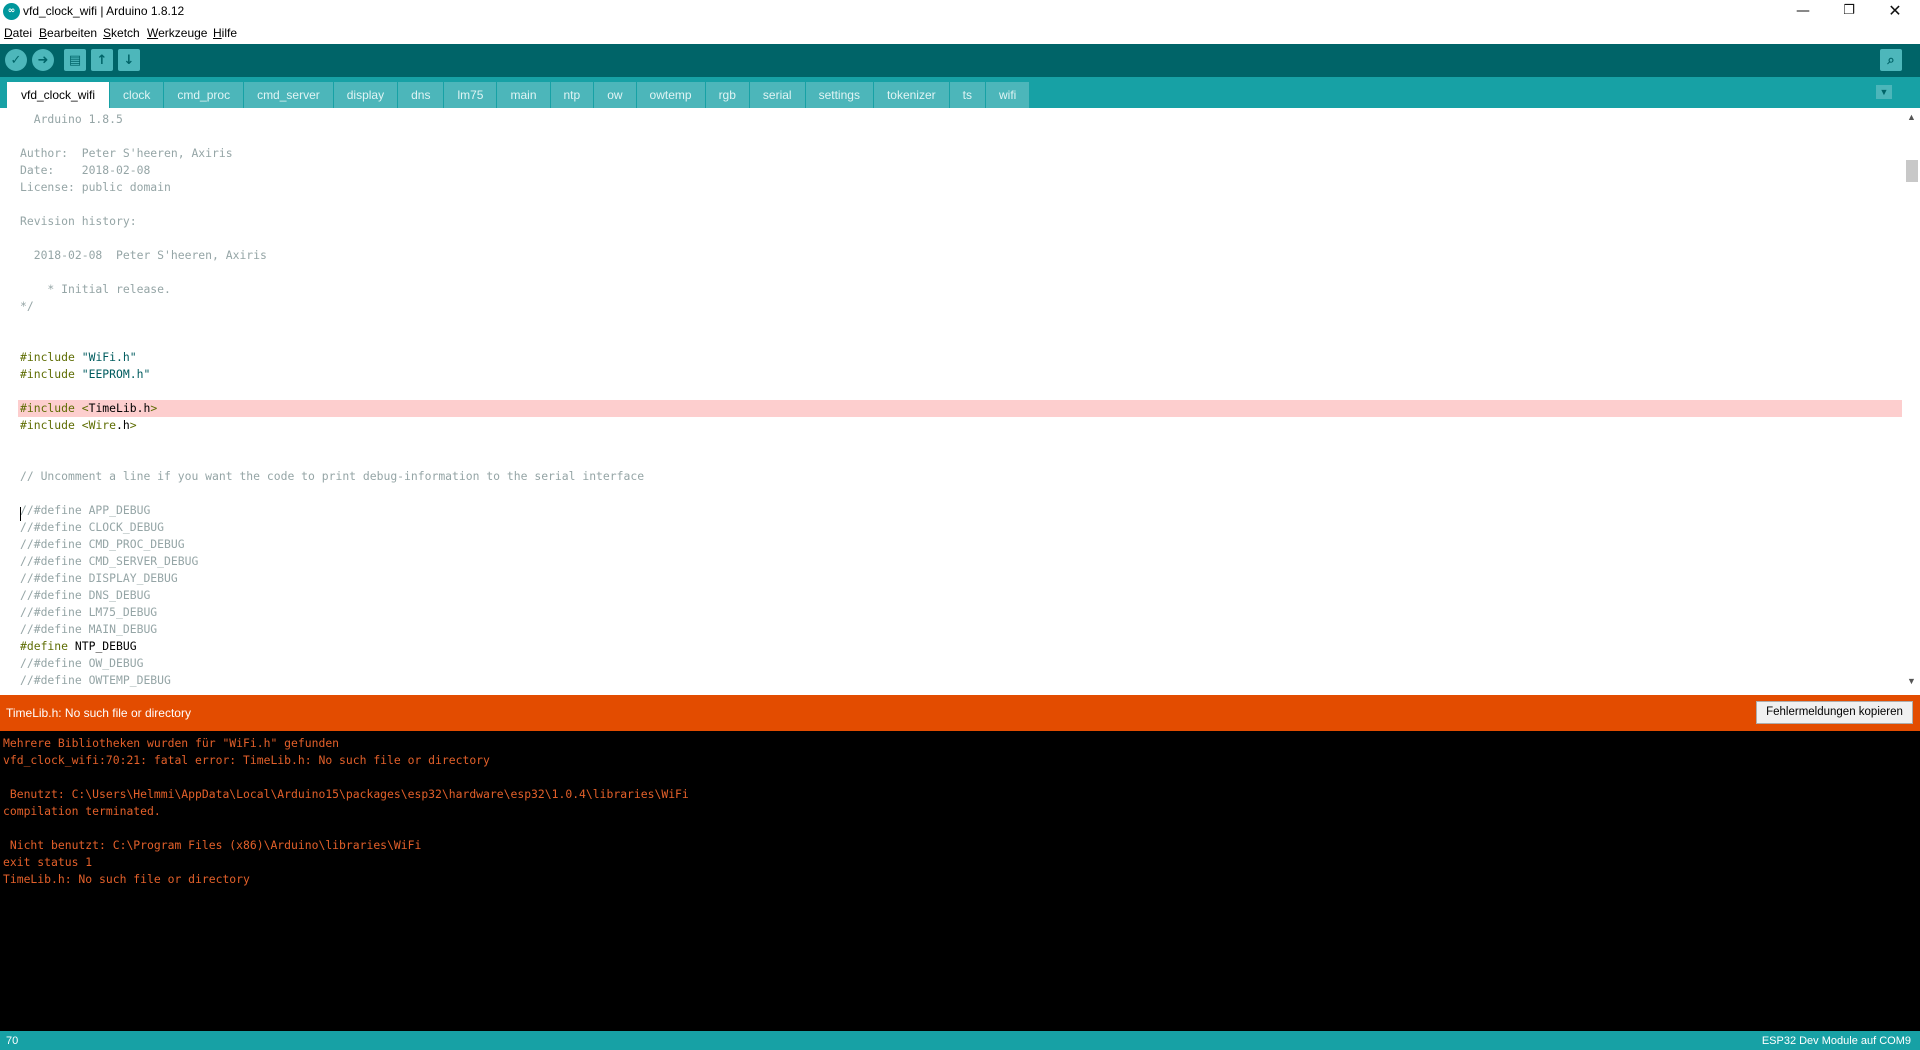 The height and width of the screenshot is (1050, 1920). I want to click on menu-werkzeuge: Werkzeuge, so click(177, 33).